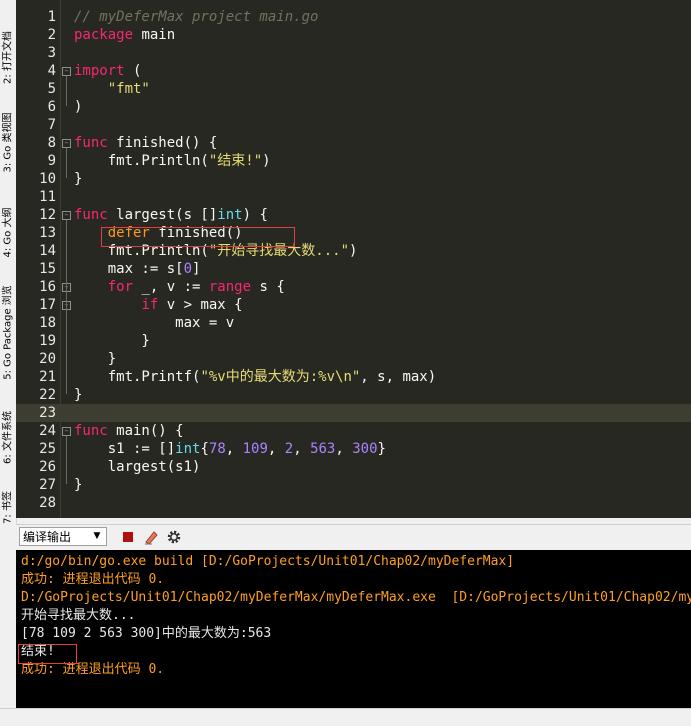 This screenshot has height=726, width=691. I want to click on code-line: 15 max := s[0], so click(353, 269).